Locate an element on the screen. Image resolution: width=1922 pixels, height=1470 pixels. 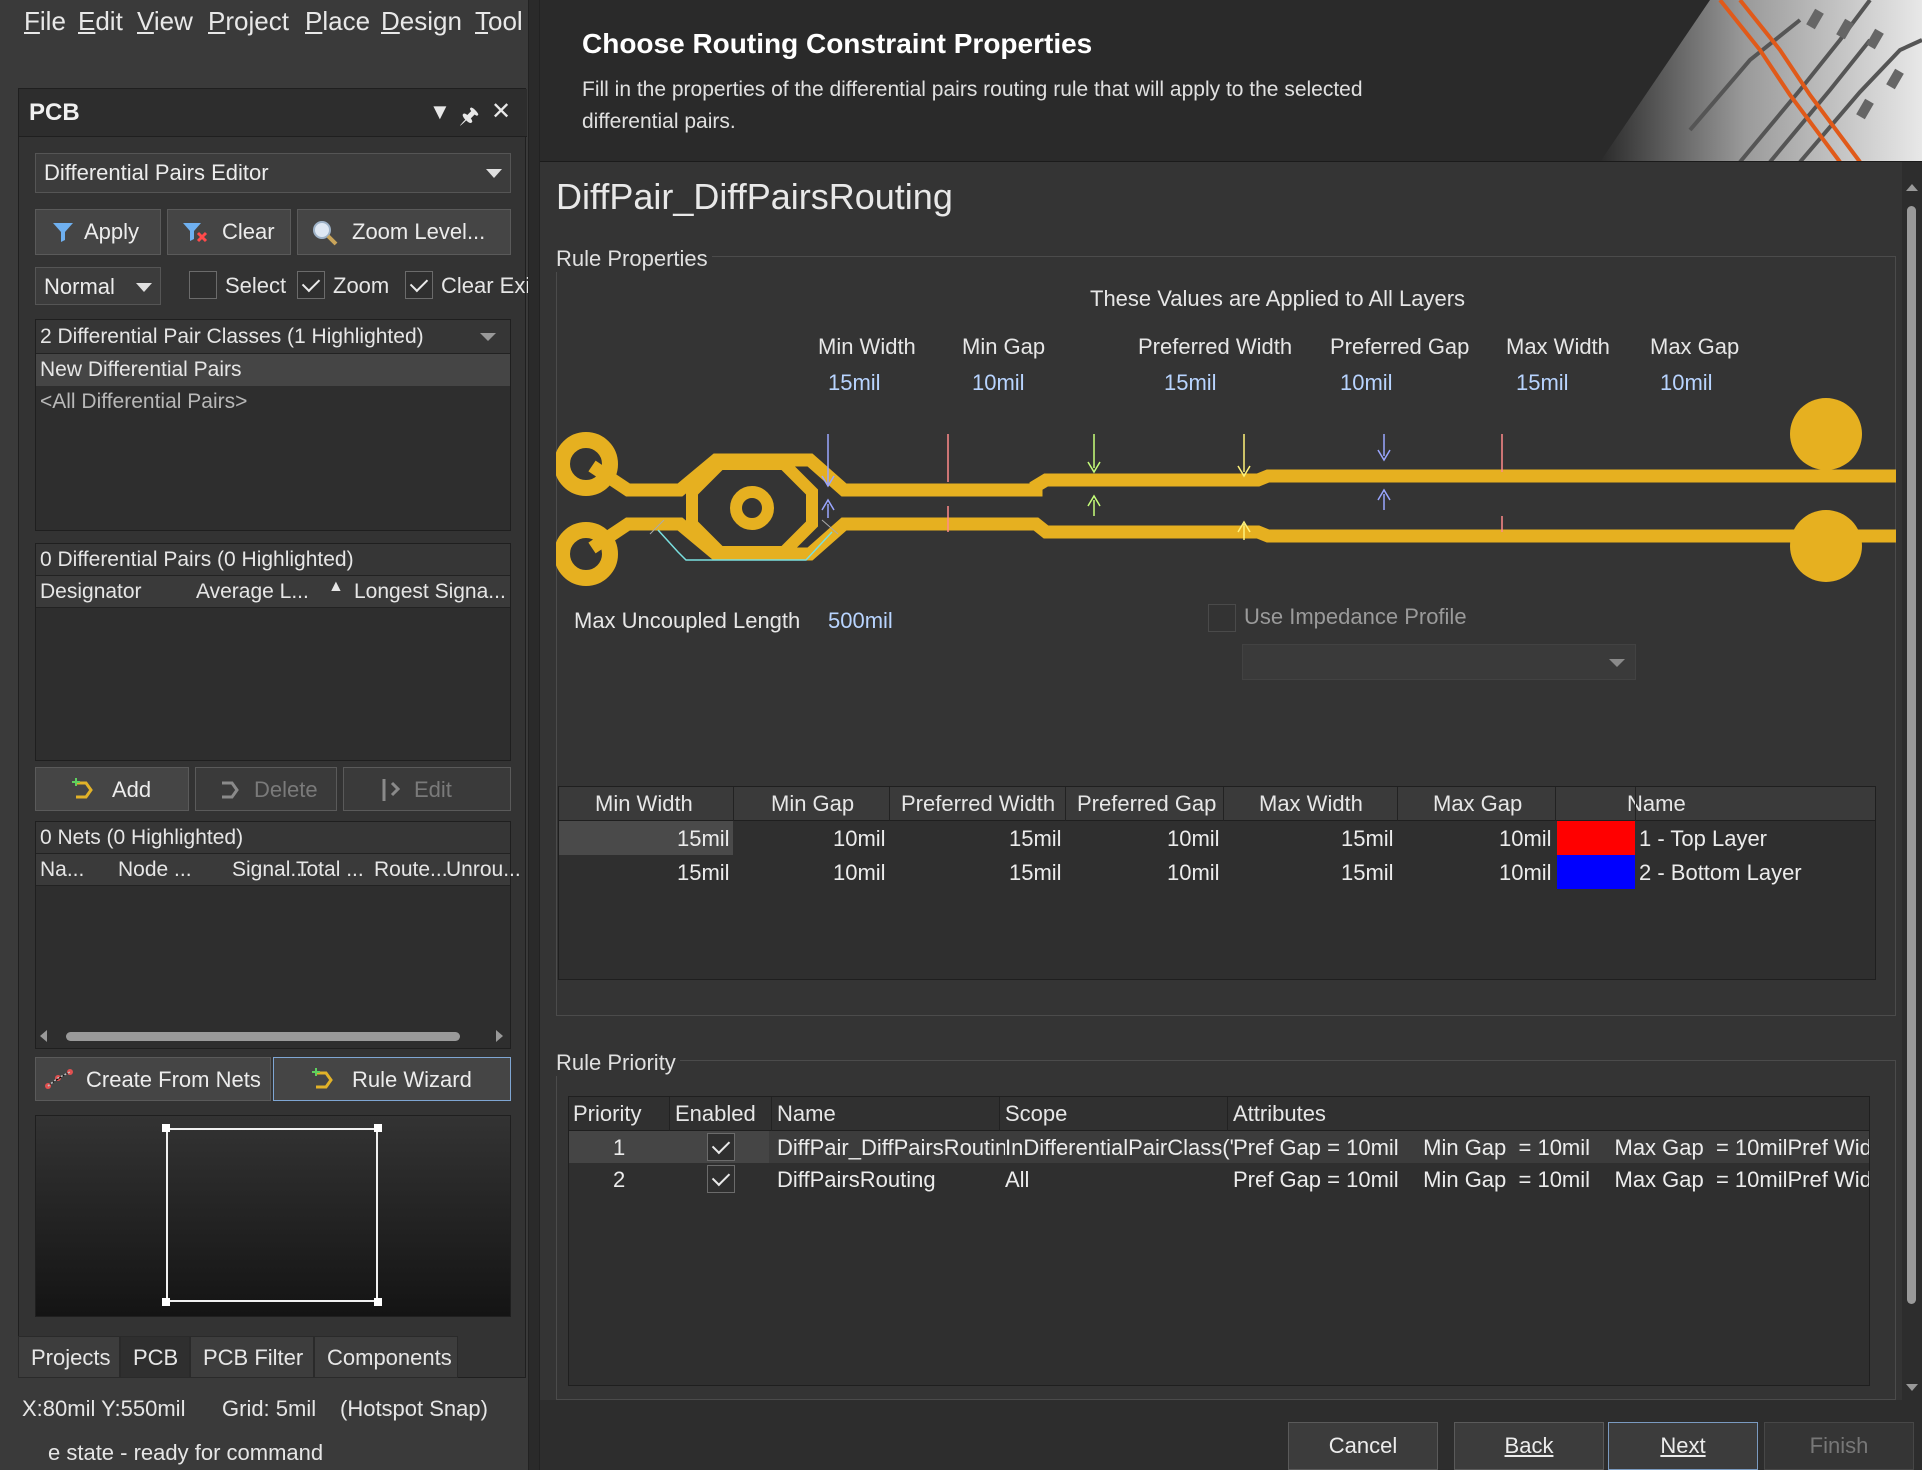
pin-icon: 🖈 is located at coordinates (469, 118).